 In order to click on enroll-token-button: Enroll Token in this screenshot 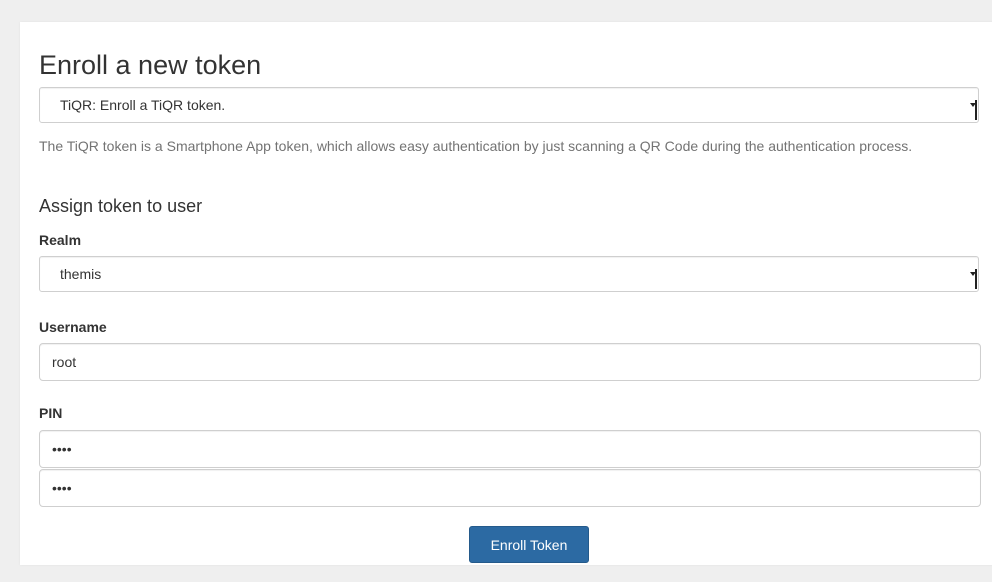, I will do `click(529, 544)`.